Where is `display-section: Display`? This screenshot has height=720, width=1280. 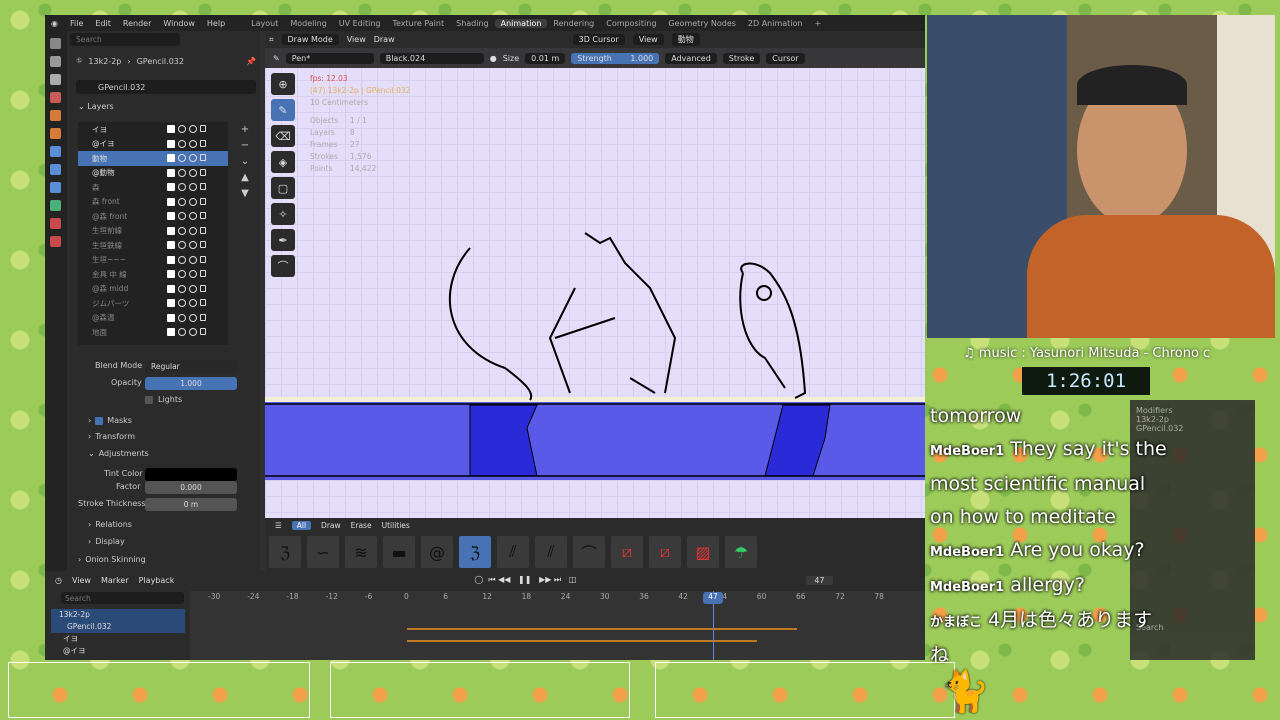 display-section: Display is located at coordinates (110, 541).